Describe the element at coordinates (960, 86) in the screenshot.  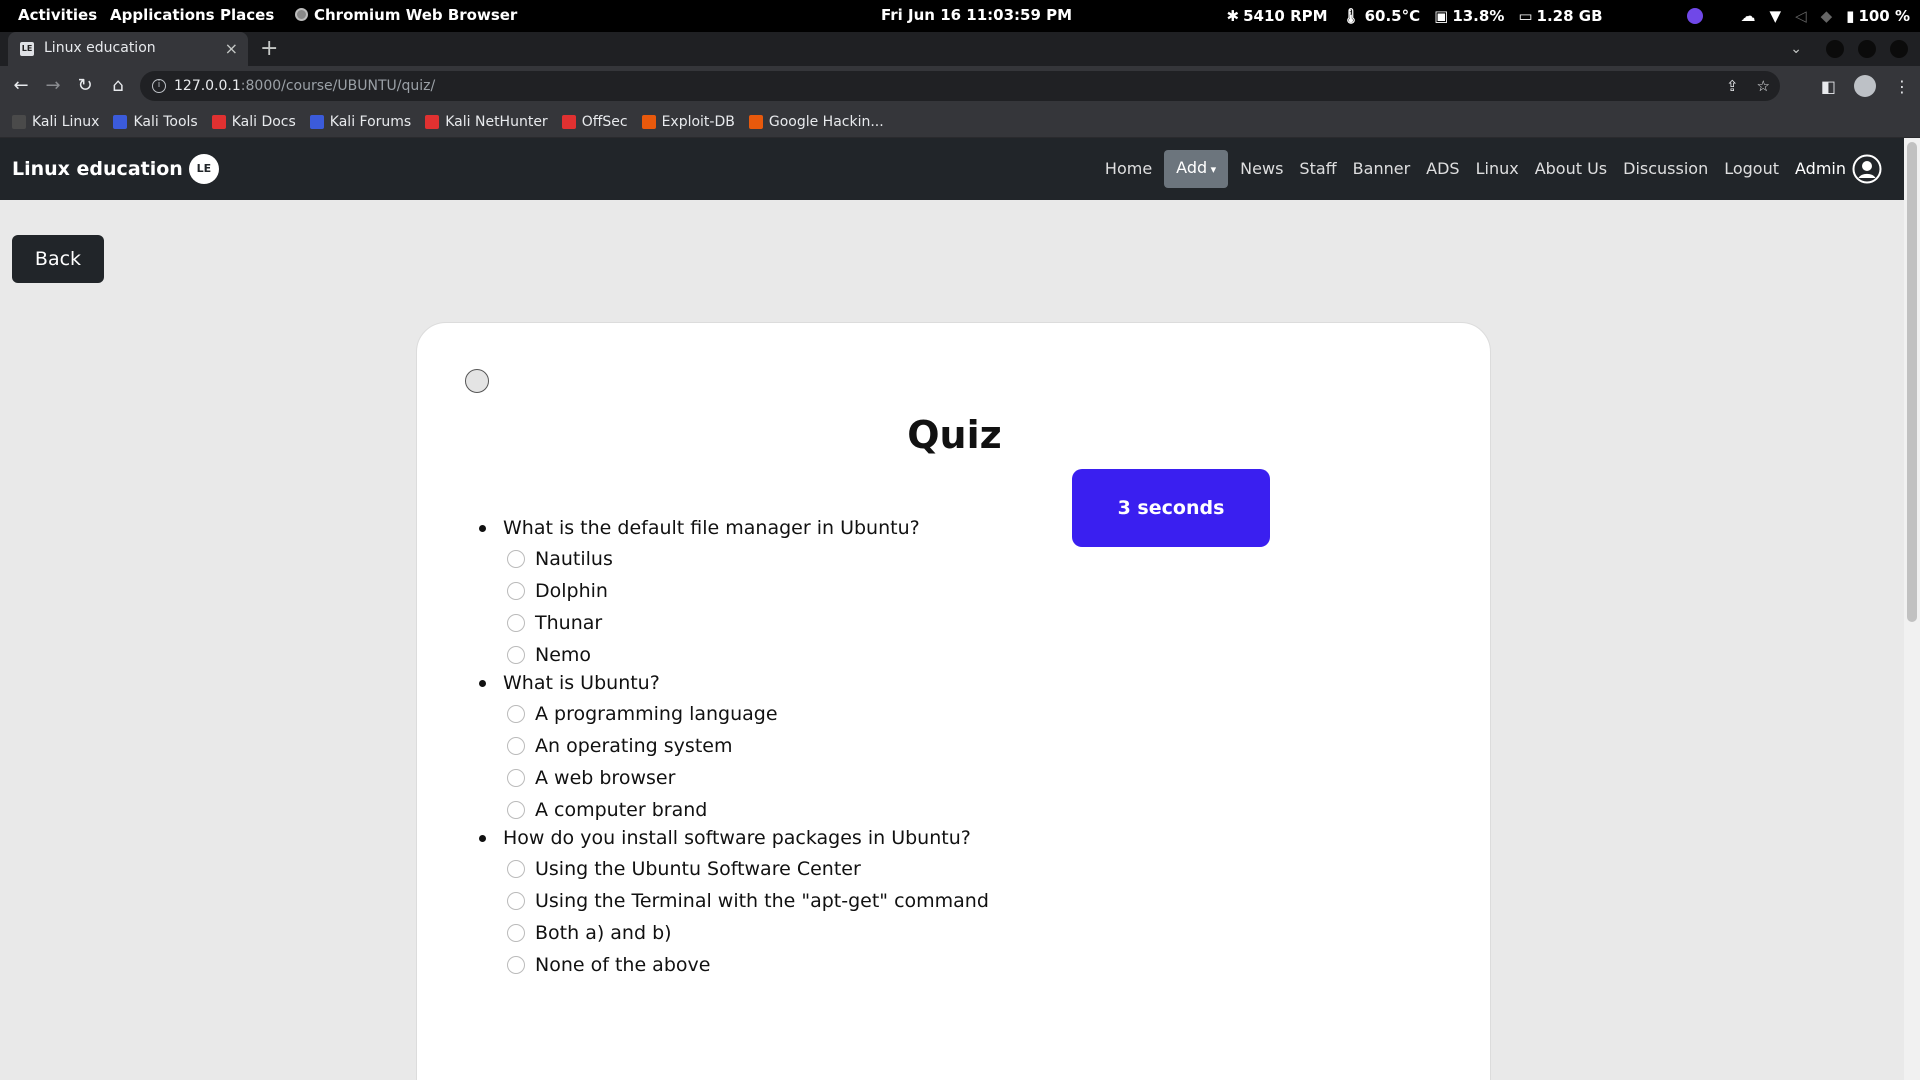
I see `address-bar: i 127.0.0.1:8000/course/UBUNTU/quiz/ ⇪ ☆` at that location.